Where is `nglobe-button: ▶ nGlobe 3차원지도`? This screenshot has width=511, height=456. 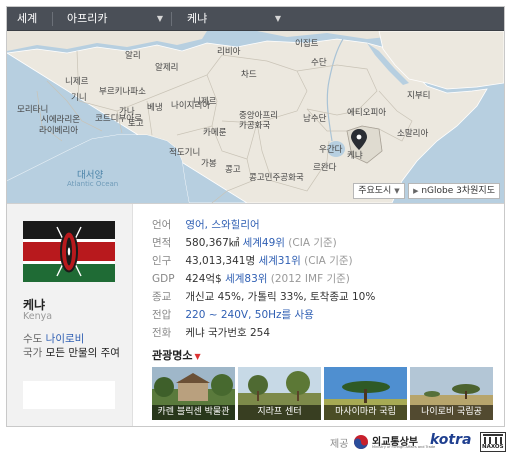 nglobe-button: ▶ nGlobe 3차원지도 is located at coordinates (454, 191).